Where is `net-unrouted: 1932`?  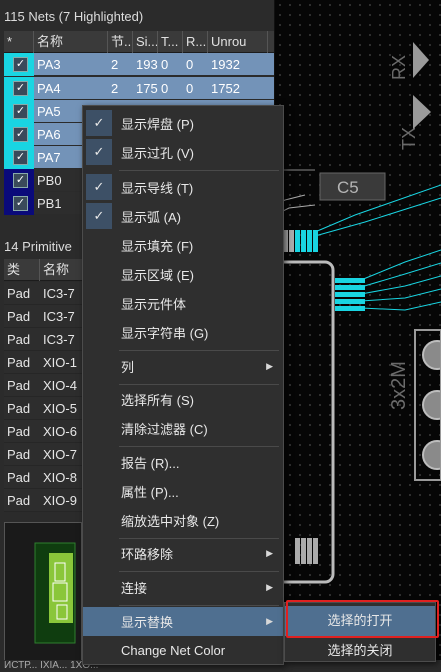 net-unrouted: 1932 is located at coordinates (225, 64).